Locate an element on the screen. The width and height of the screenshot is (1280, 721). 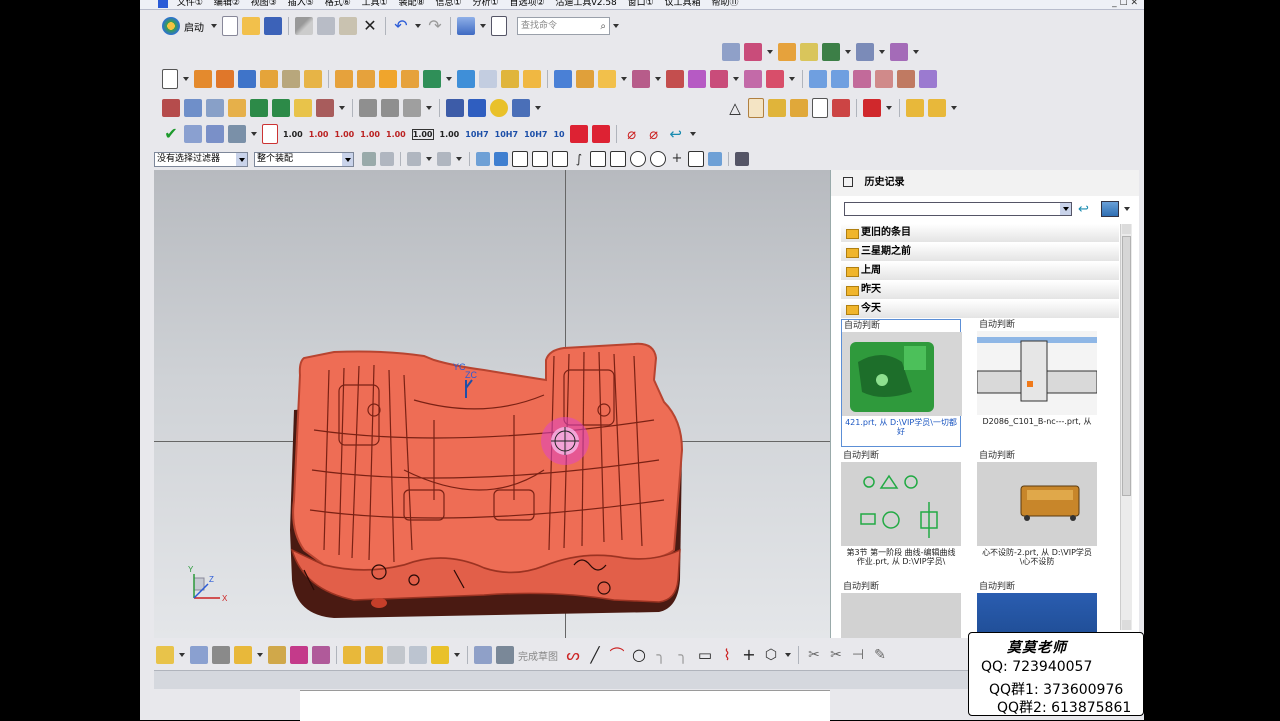
part-navigator-icon is located at coordinates (215, 108).